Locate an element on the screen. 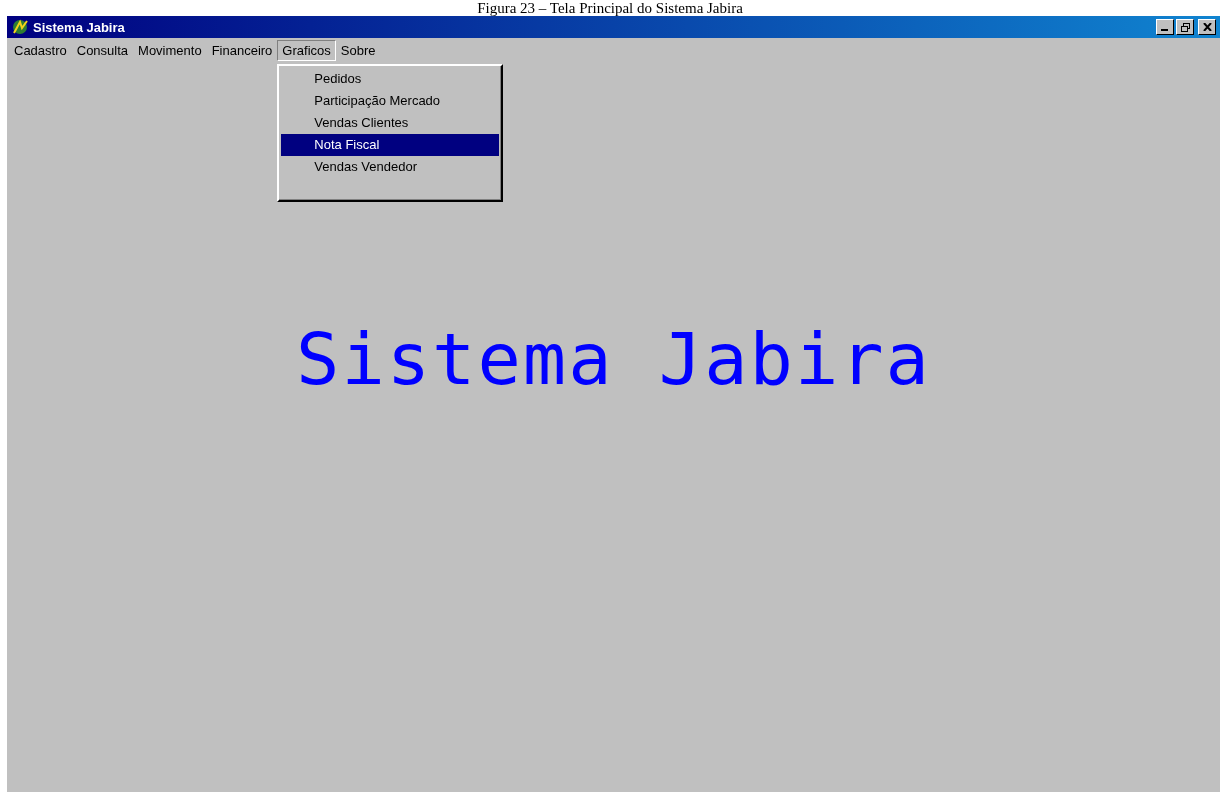  figure-caption: Figura 23 – Tela Principal do Sistema Jabira is located at coordinates (610, 8).